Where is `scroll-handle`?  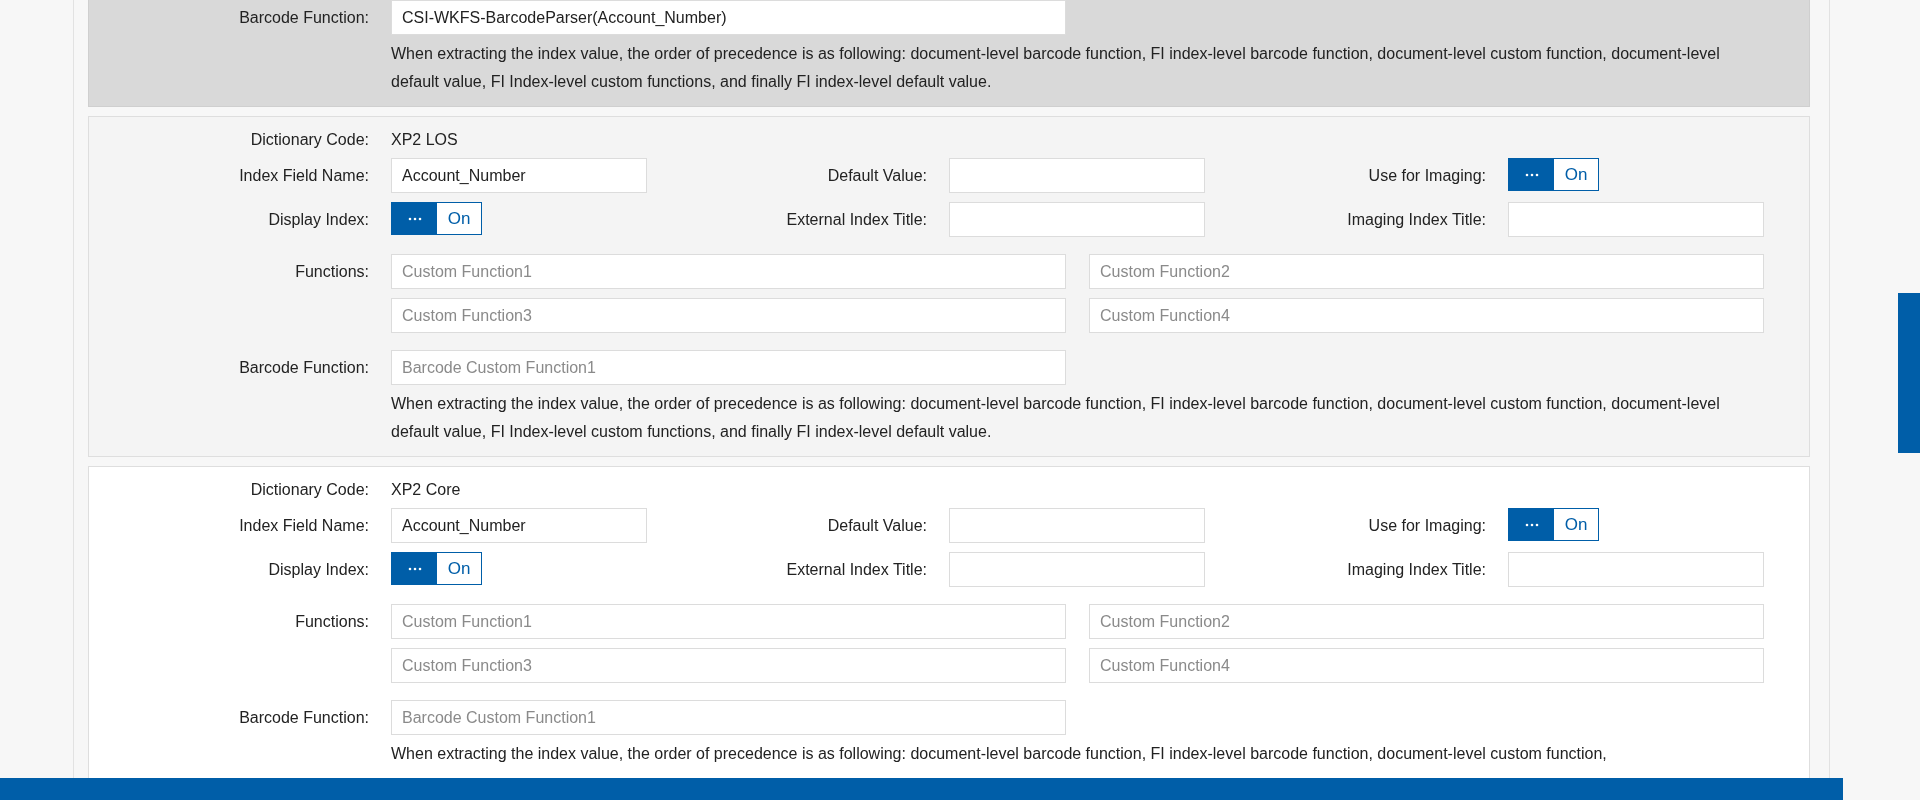
scroll-handle is located at coordinates (1909, 373).